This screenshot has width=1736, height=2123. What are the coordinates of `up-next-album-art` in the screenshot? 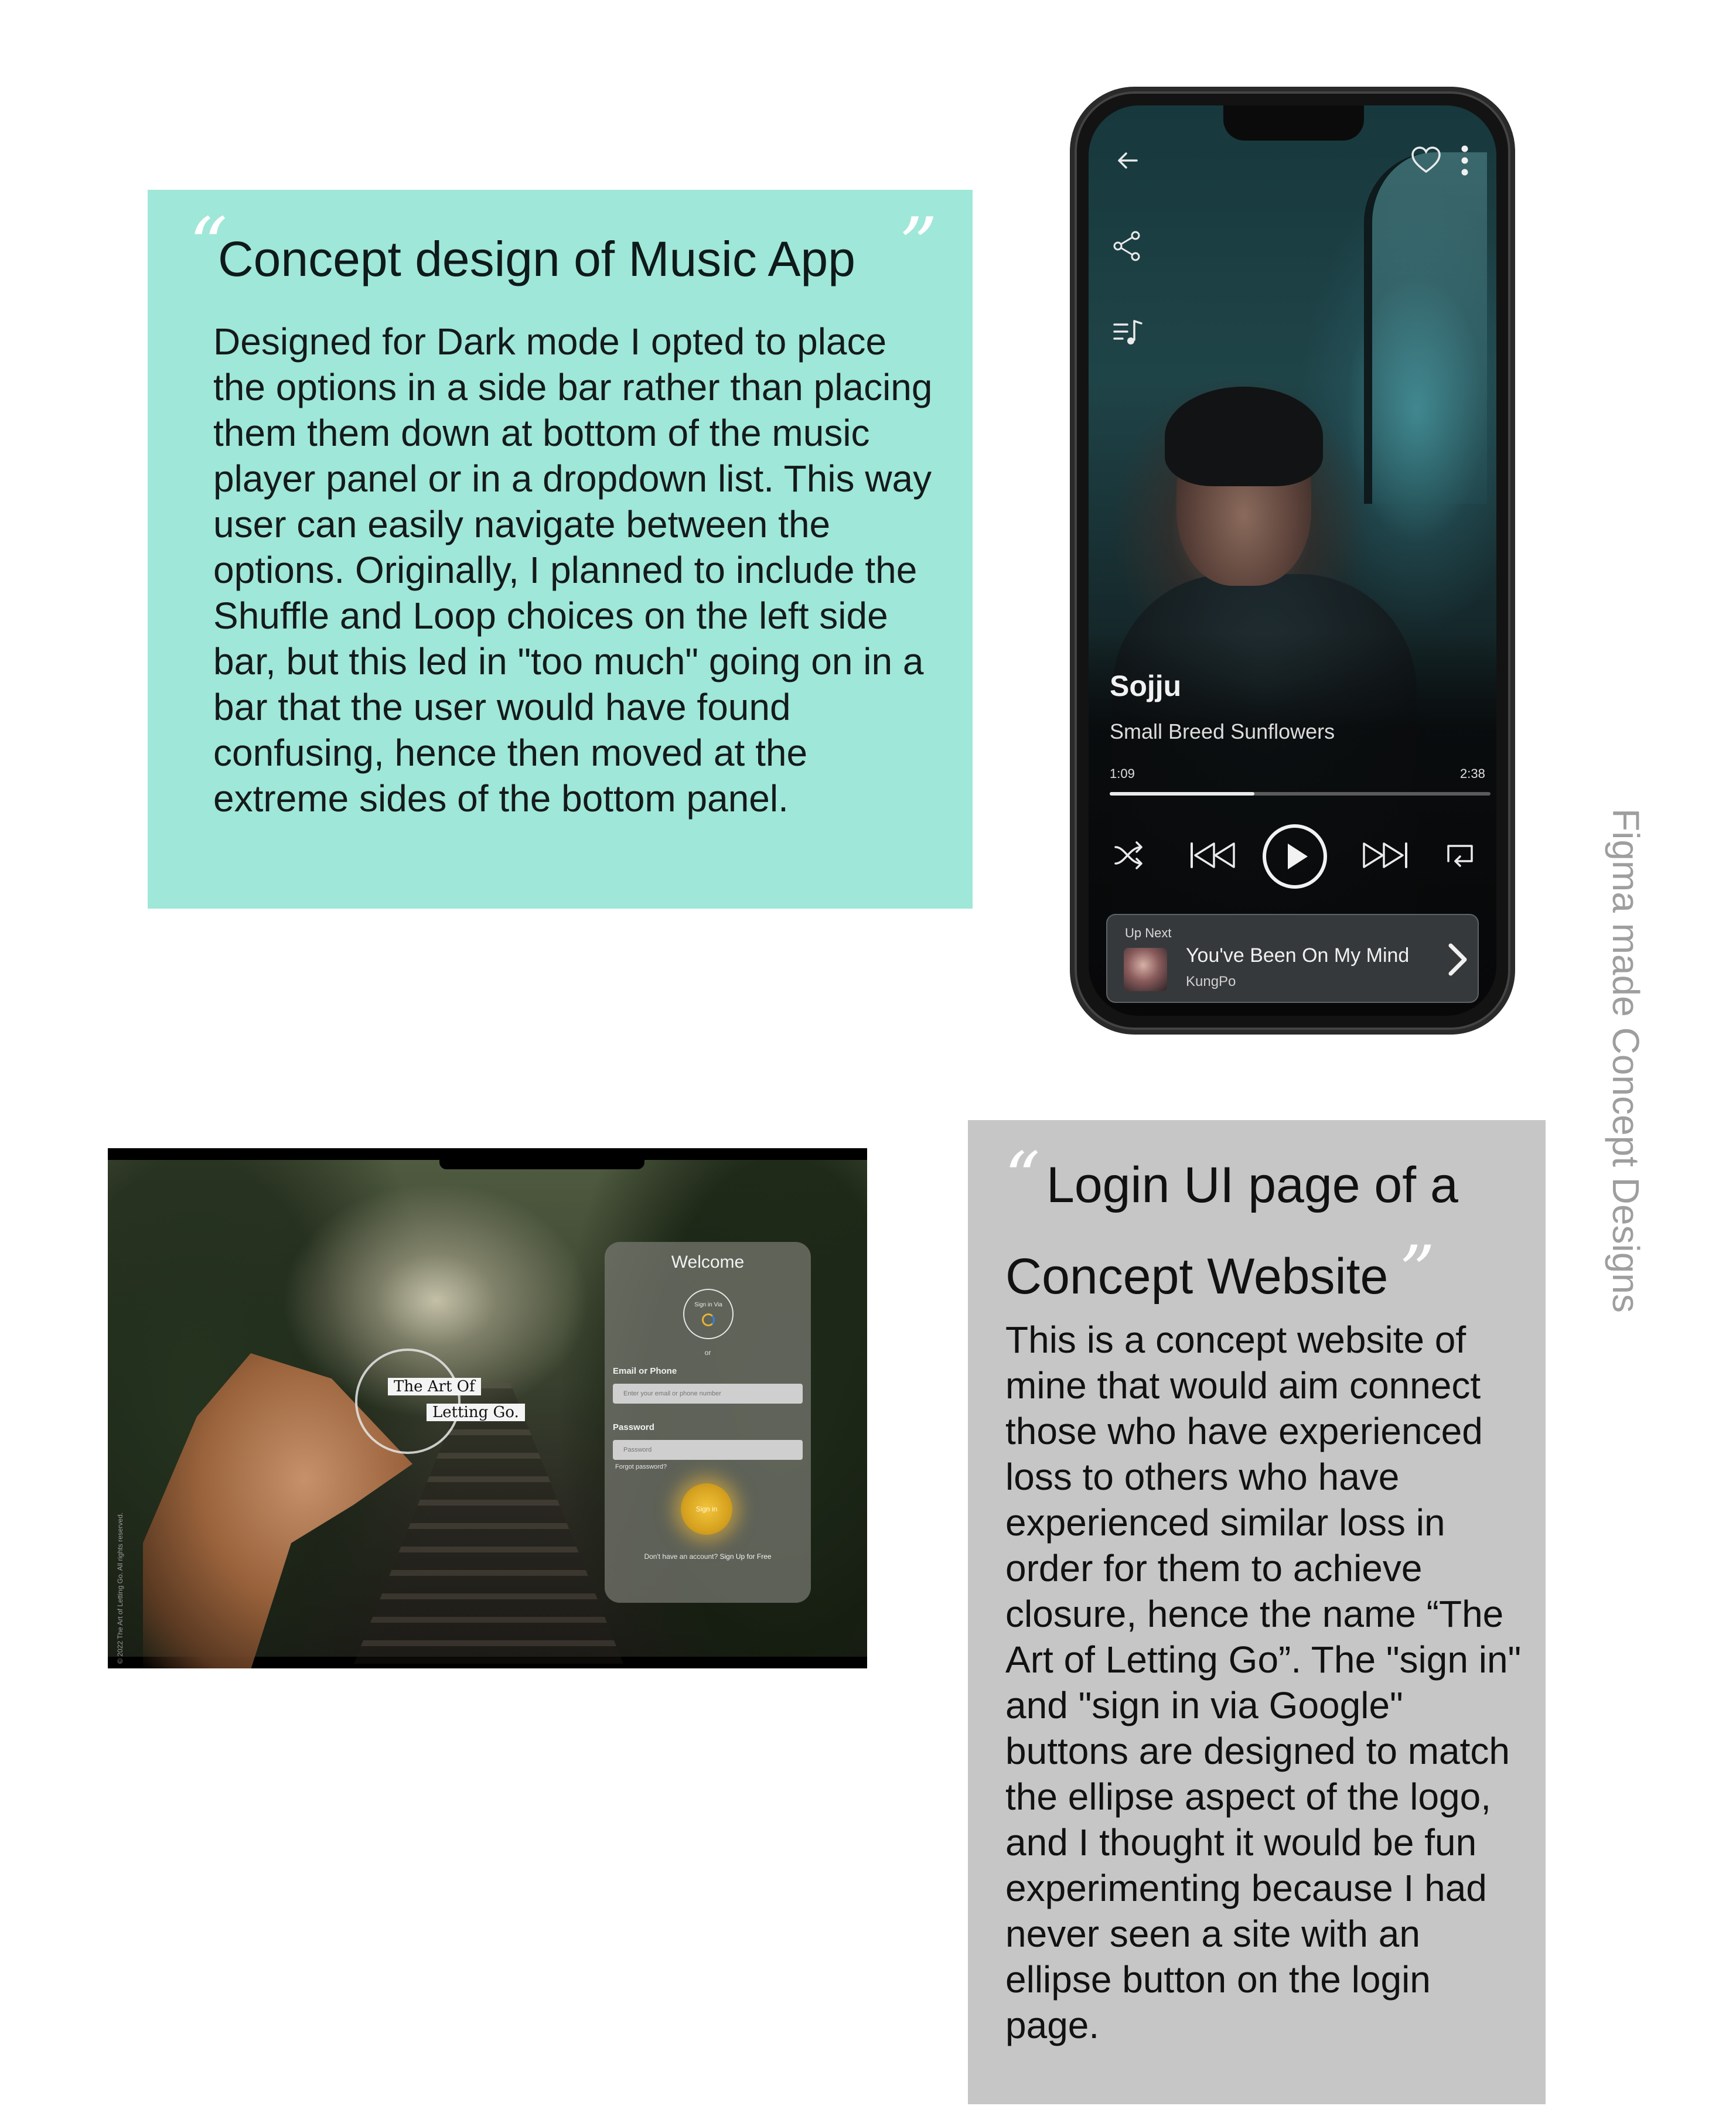 It's located at (1145, 969).